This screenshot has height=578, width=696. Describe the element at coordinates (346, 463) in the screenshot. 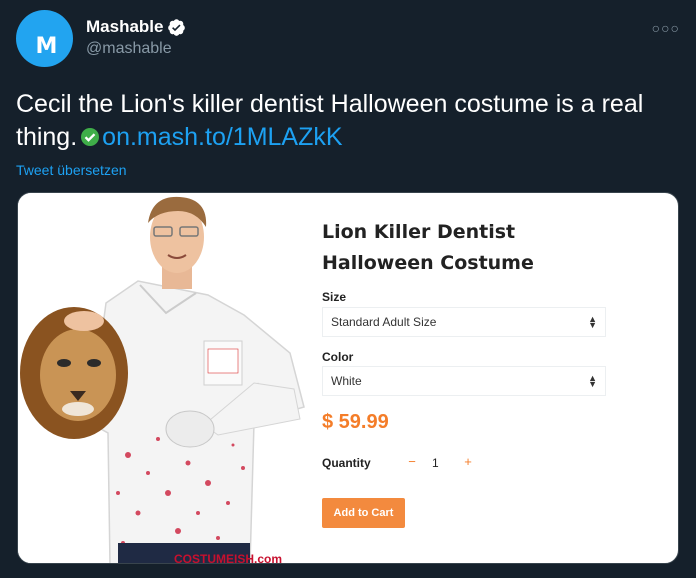

I see `quantity-label: Quantity` at that location.